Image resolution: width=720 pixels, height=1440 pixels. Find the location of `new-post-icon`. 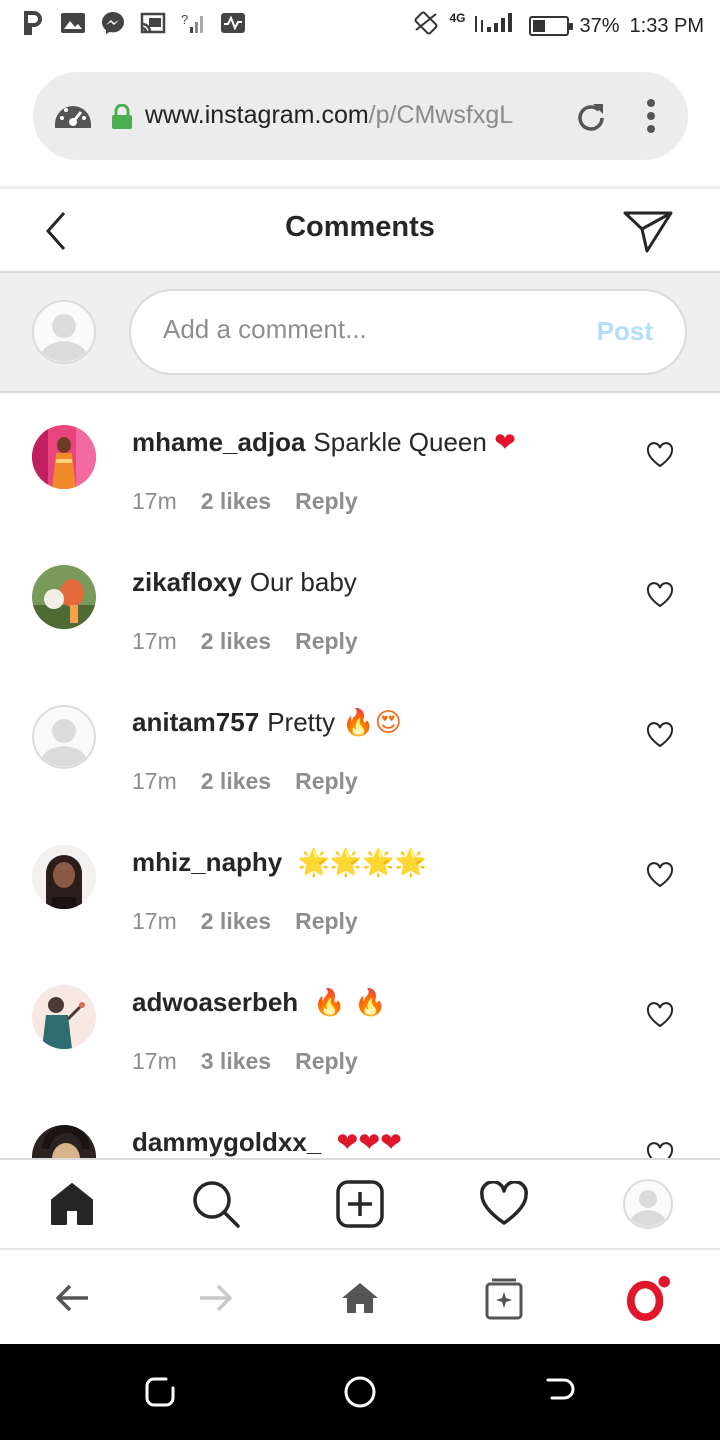

new-post-icon is located at coordinates (360, 1204).